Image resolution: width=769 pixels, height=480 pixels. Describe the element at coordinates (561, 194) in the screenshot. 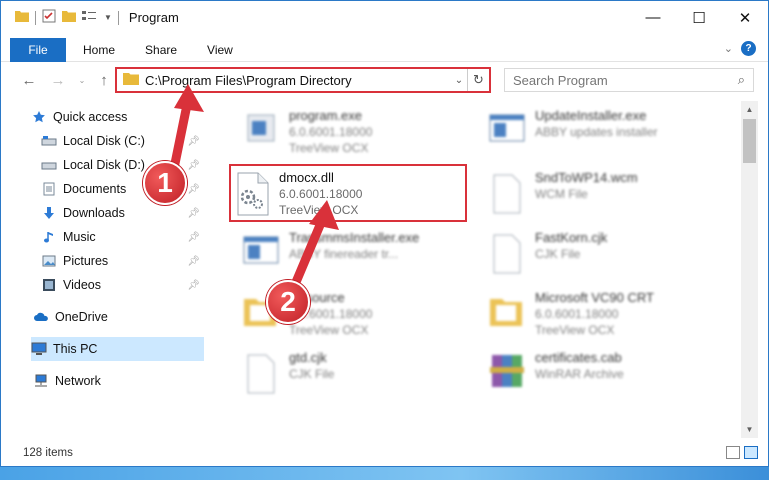

I see `file-detail: WCM File` at that location.